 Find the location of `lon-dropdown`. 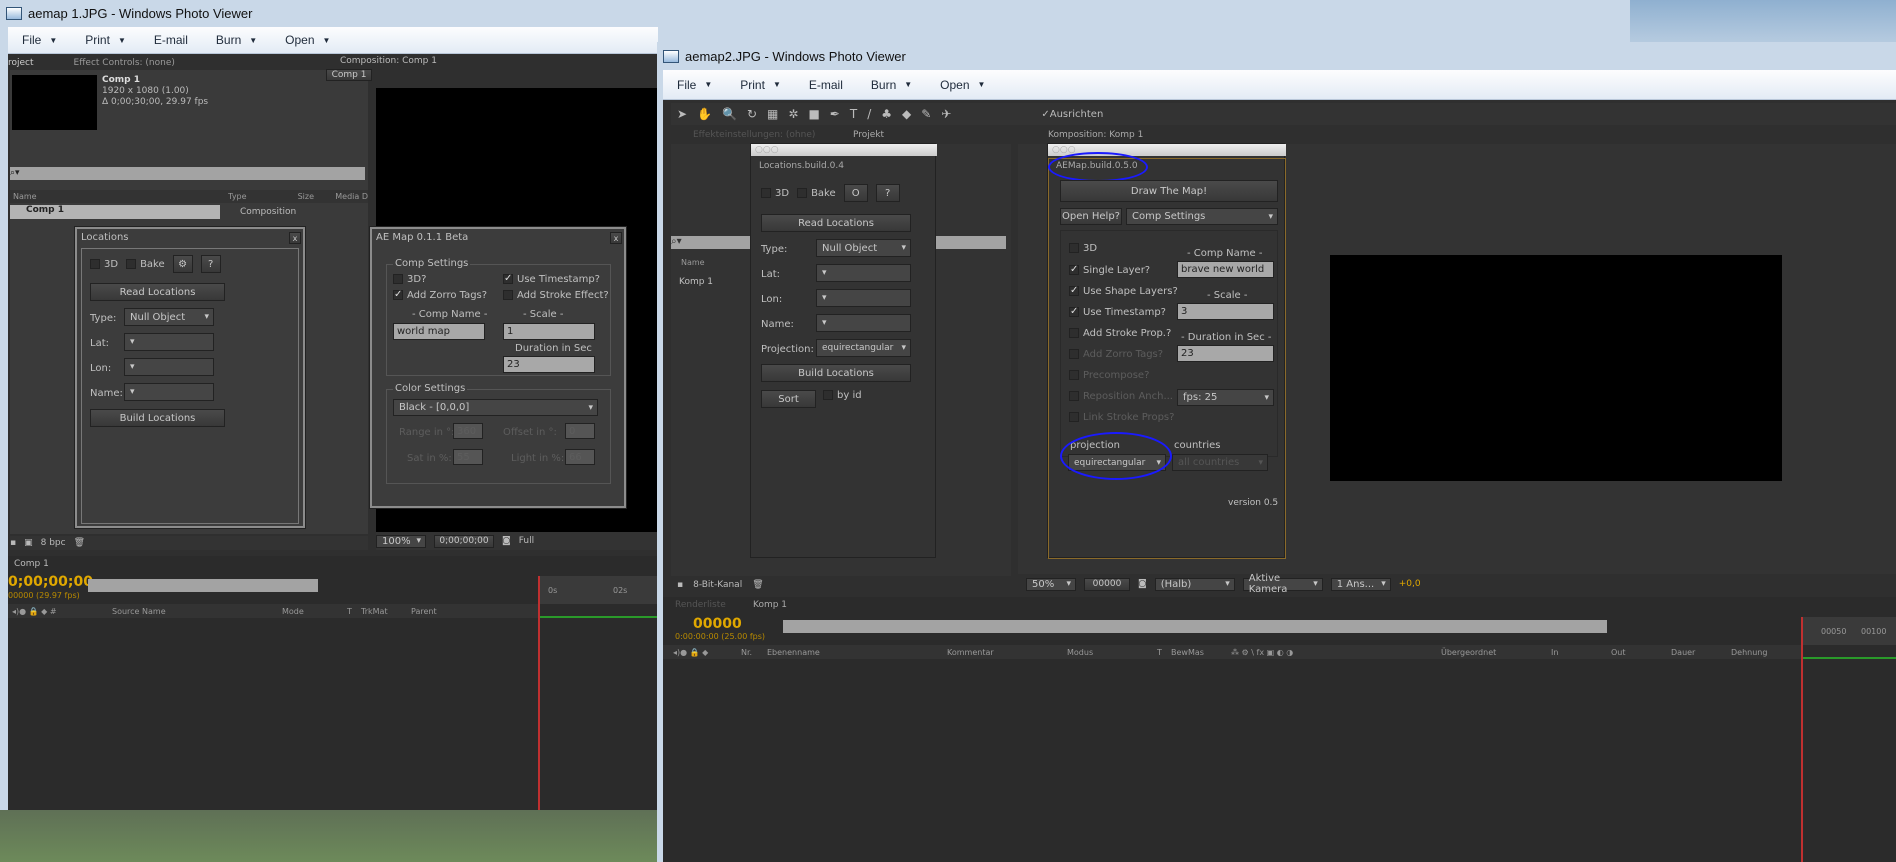

lon-dropdown is located at coordinates (169, 367).